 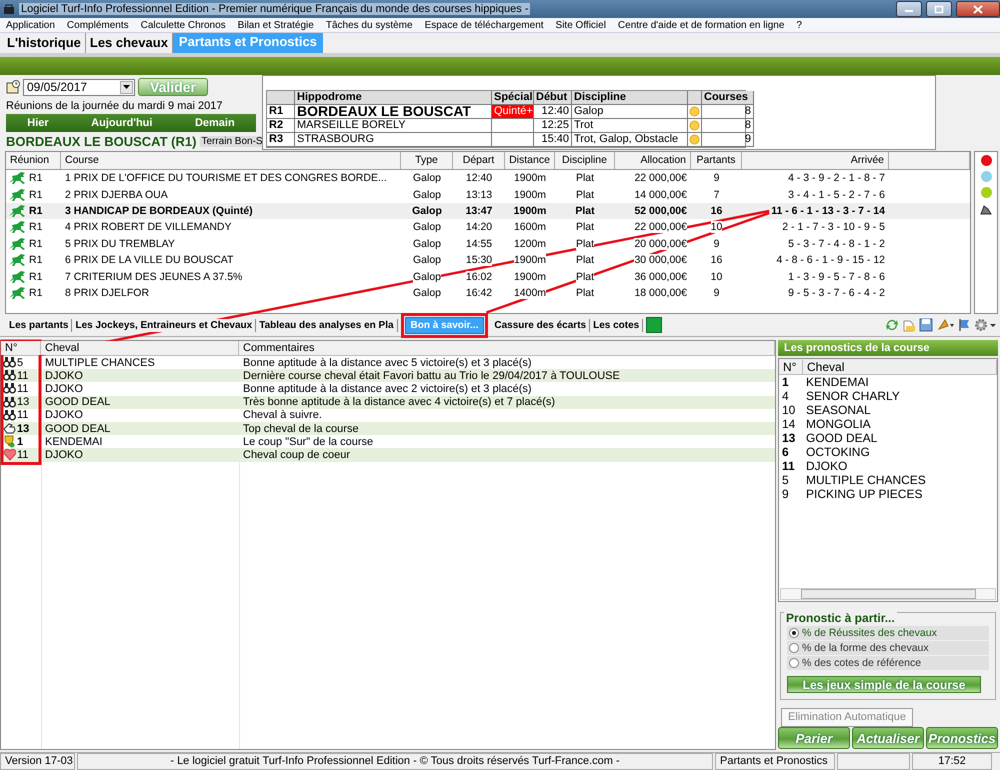 I want to click on table-cell-text: 7 CRITERIUM DES JEUNES A 37.5%, so click(x=154, y=276).